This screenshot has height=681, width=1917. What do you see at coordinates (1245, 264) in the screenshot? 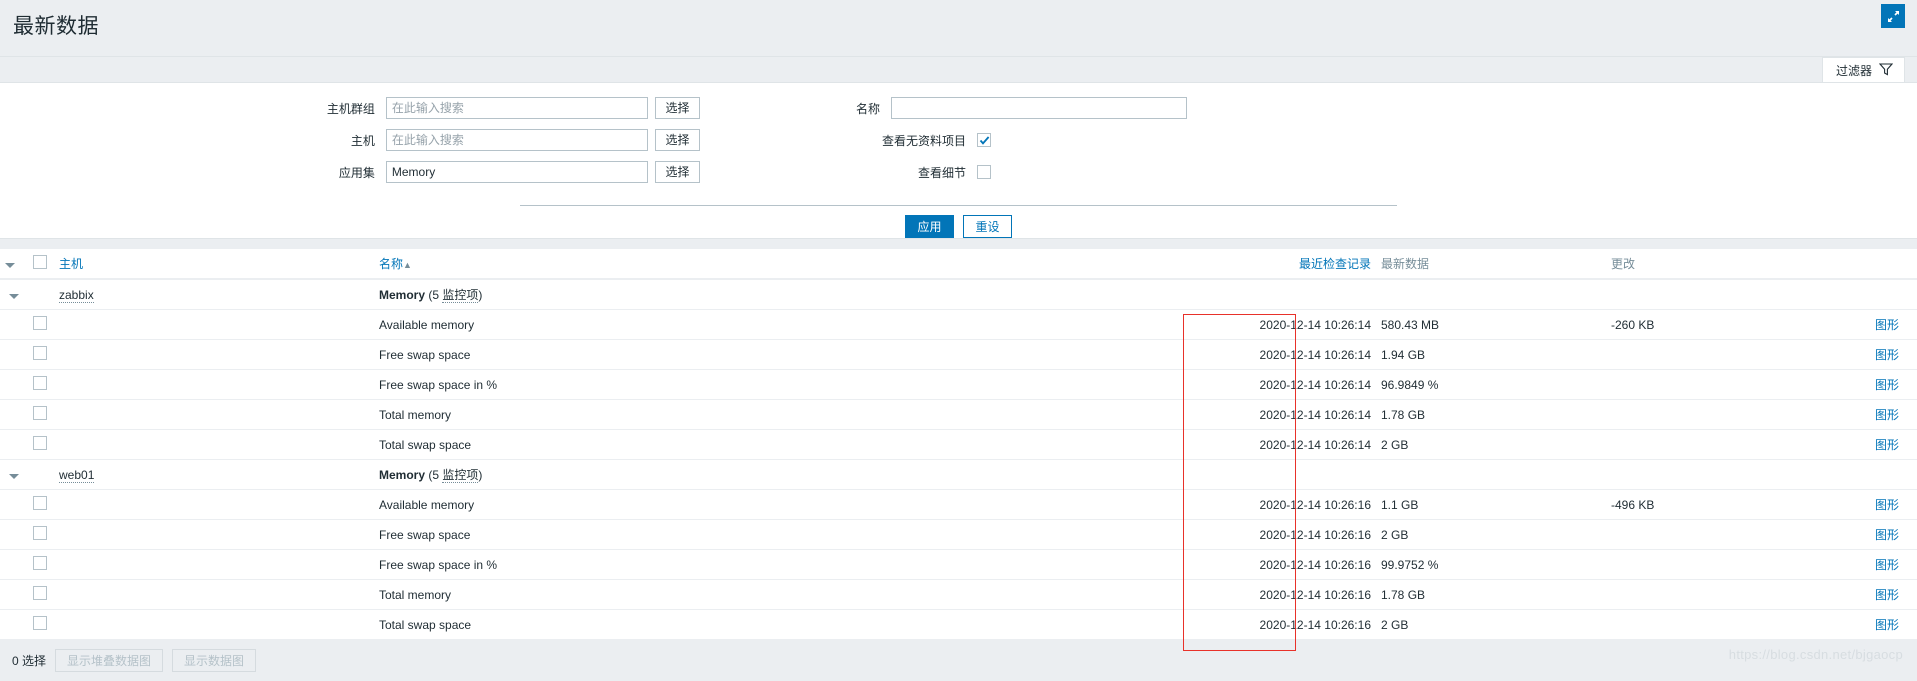
I see `header-last-check: 最近检查记录` at bounding box center [1245, 264].